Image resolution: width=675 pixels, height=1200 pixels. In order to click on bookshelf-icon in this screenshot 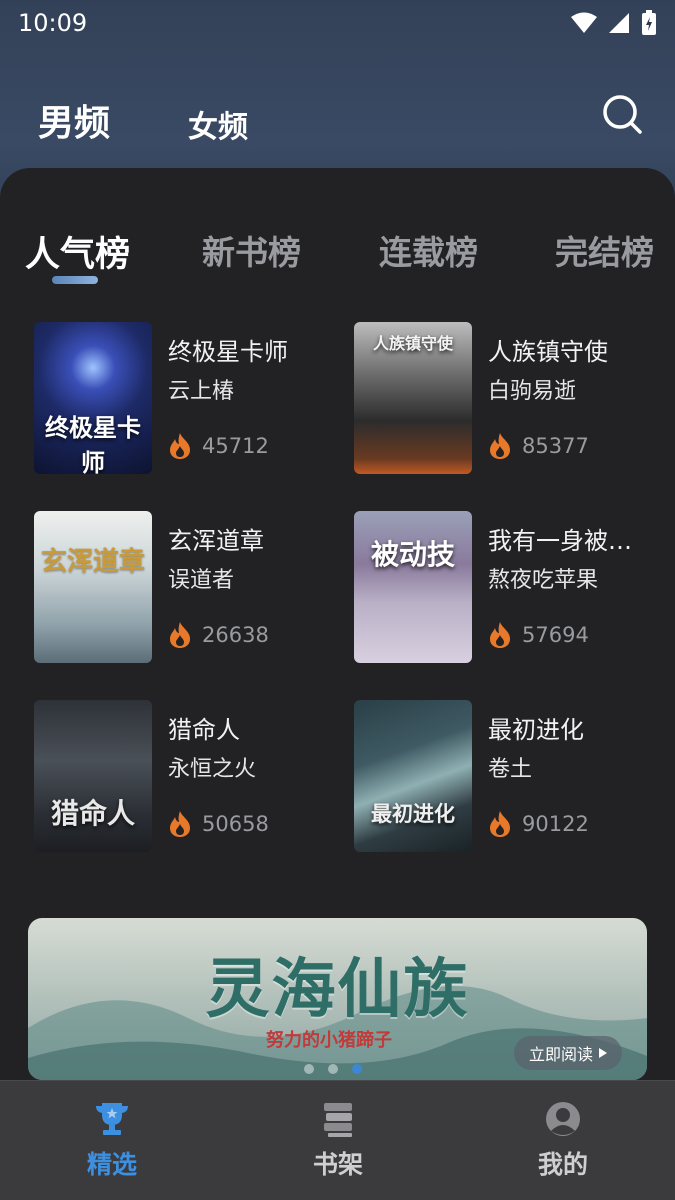, I will do `click(338, 1120)`.